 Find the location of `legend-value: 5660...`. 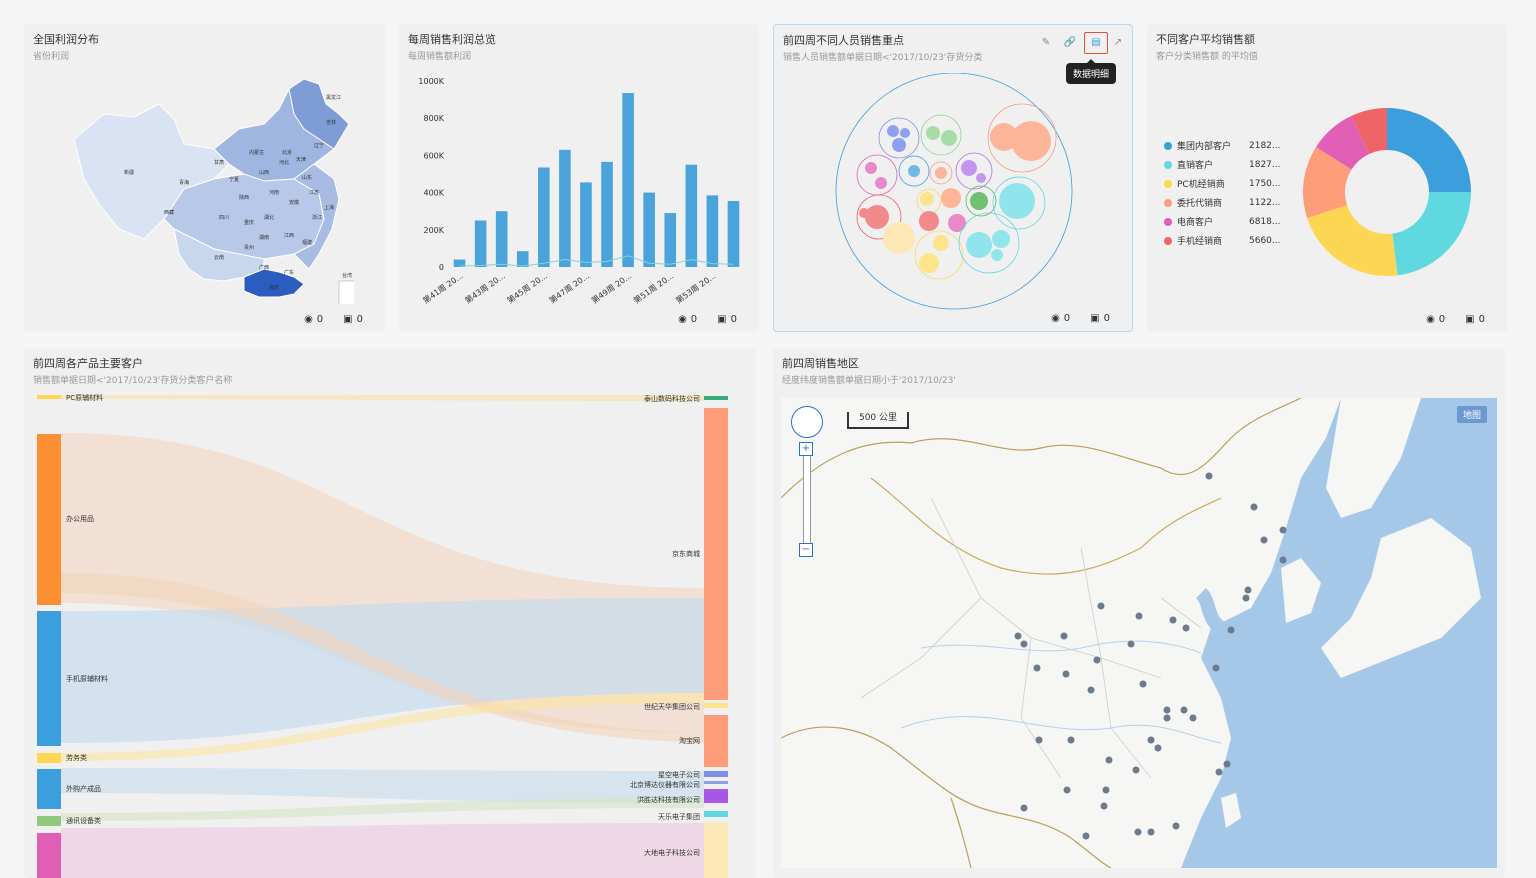

legend-value: 5660... is located at coordinates (1265, 240).